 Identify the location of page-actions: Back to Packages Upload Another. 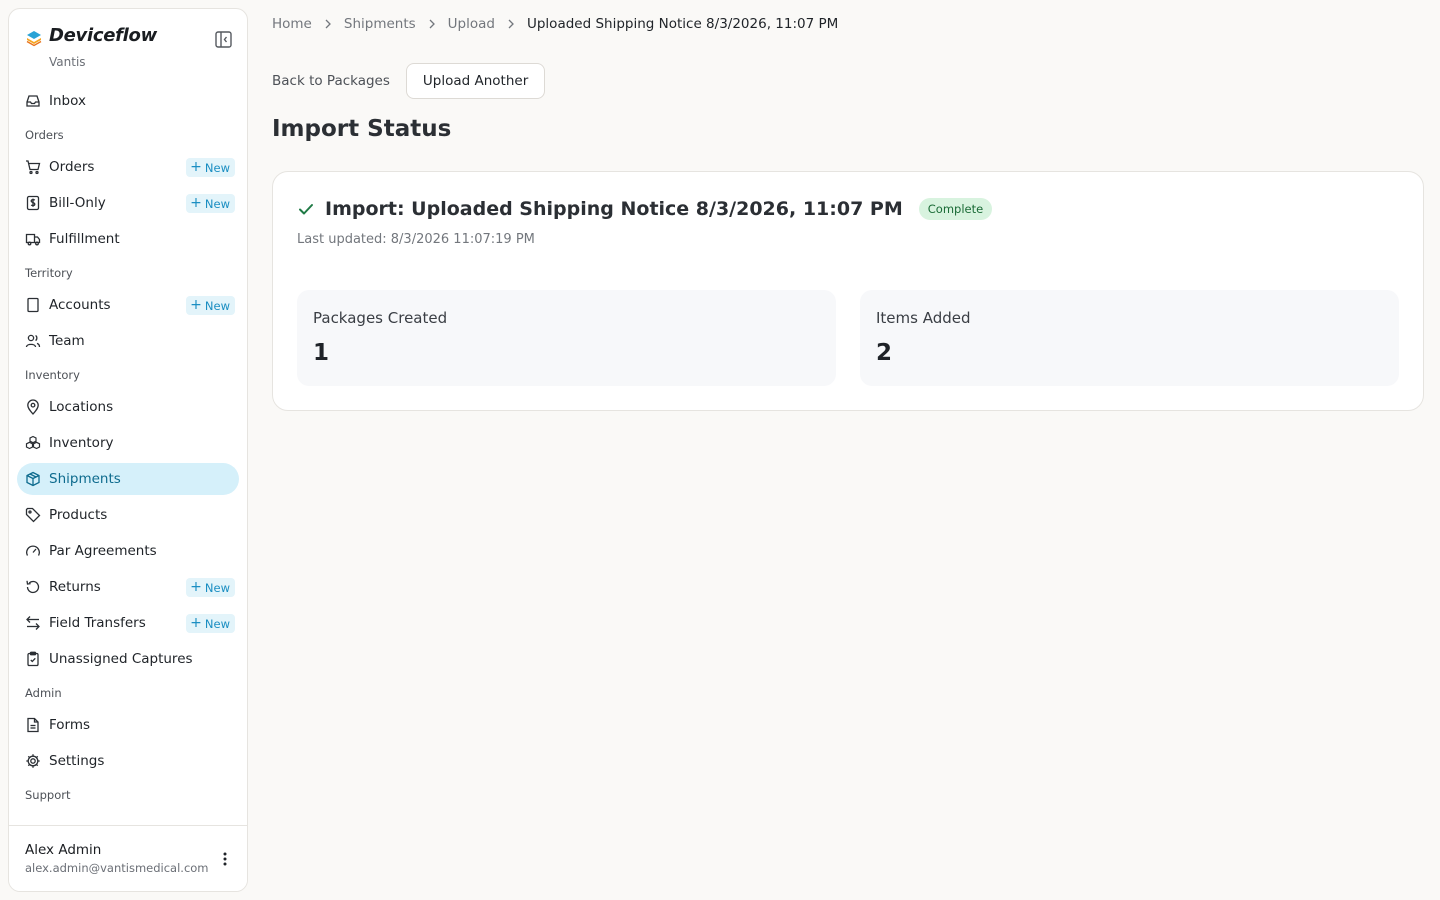
(409, 81).